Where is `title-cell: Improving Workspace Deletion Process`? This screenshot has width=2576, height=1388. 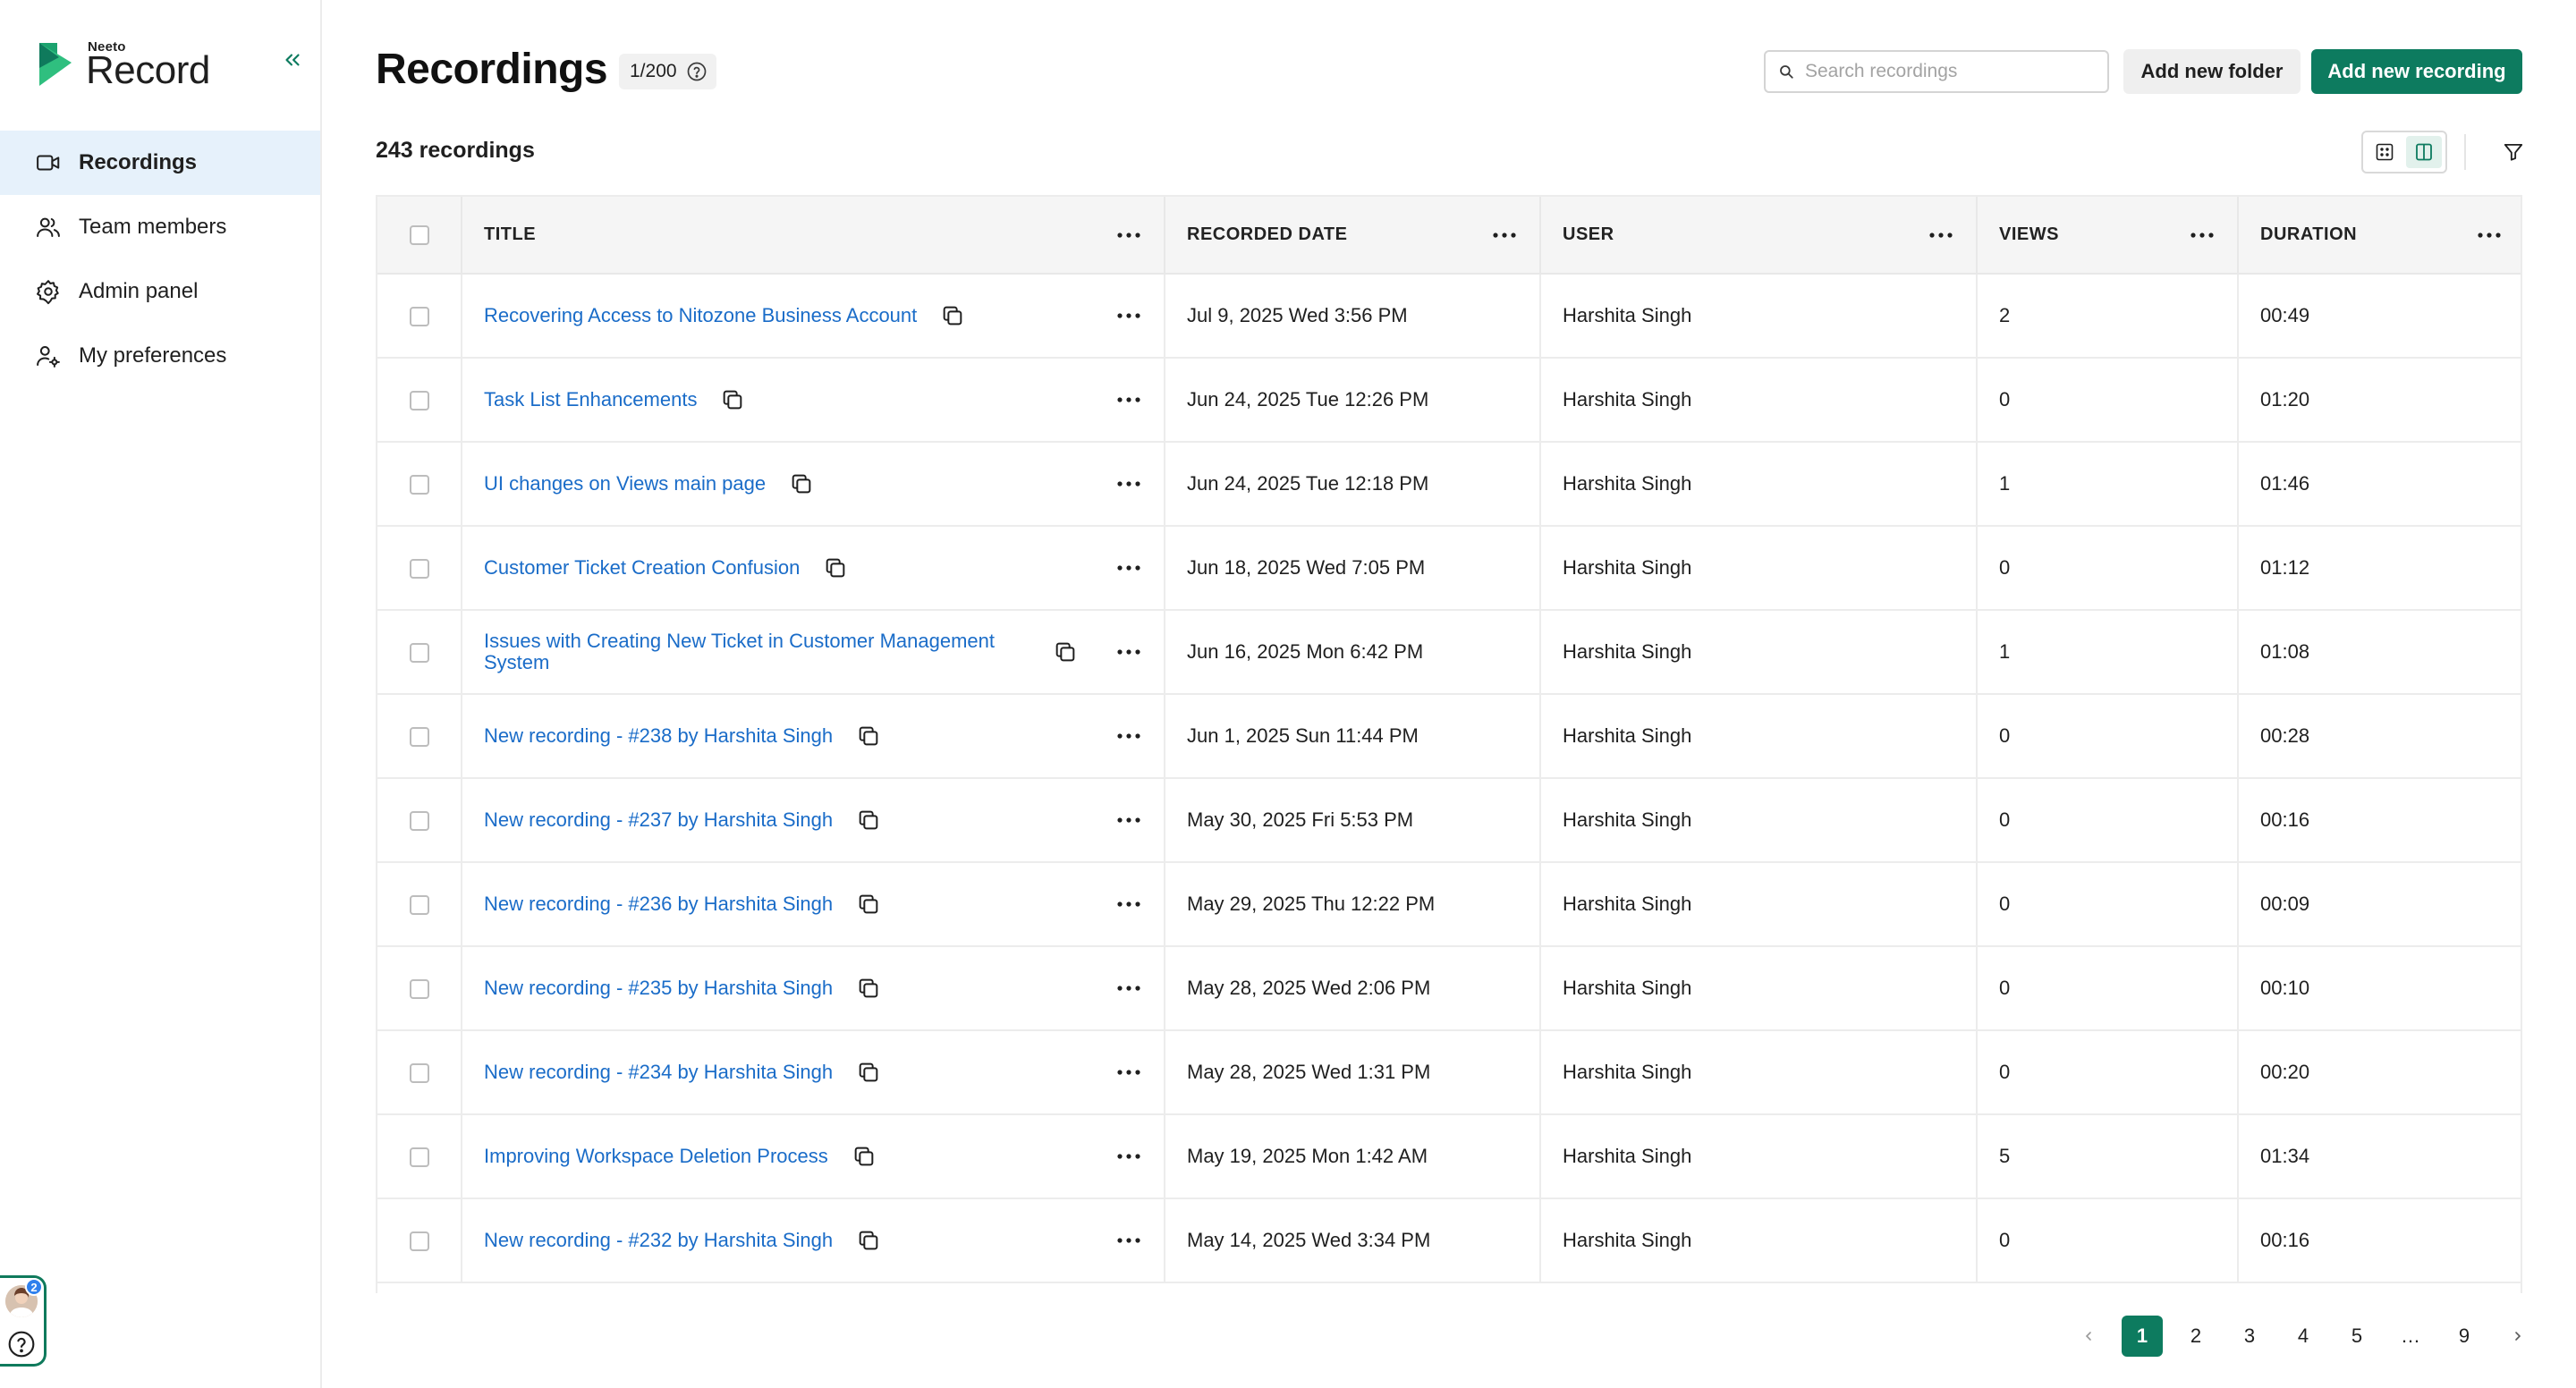 title-cell: Improving Workspace Deletion Process is located at coordinates (813, 1156).